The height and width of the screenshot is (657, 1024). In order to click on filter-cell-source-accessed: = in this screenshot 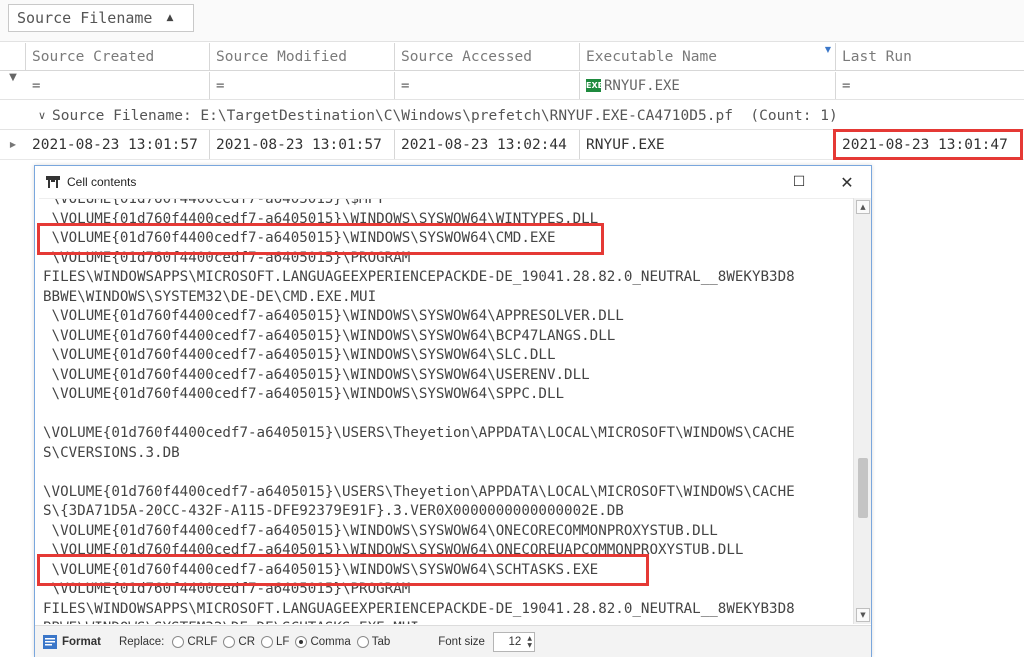, I will do `click(487, 85)`.